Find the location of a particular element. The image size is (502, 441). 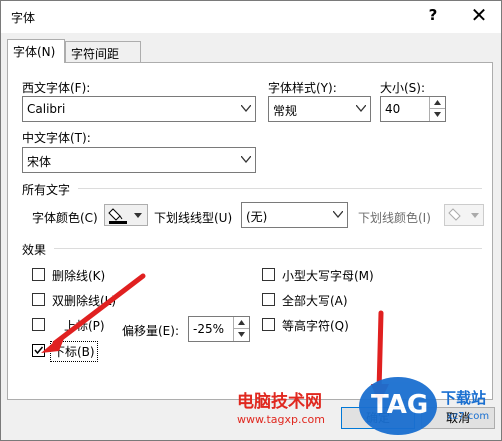

superscript-checkbox is located at coordinates (38, 324).